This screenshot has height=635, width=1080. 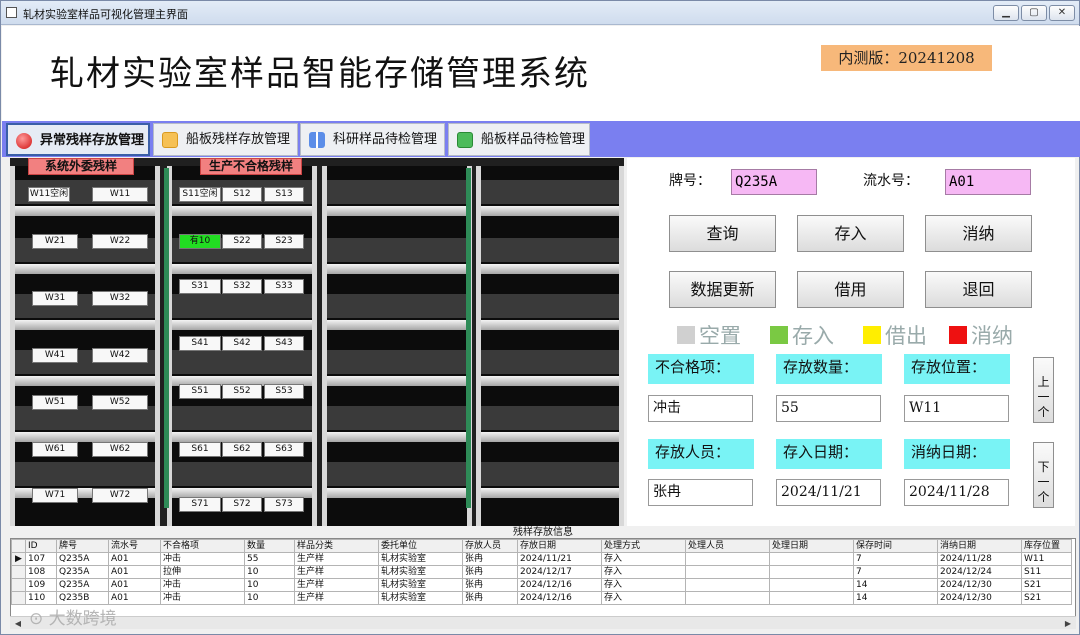 I want to click on column-header: 牌号, so click(x=82, y=546).